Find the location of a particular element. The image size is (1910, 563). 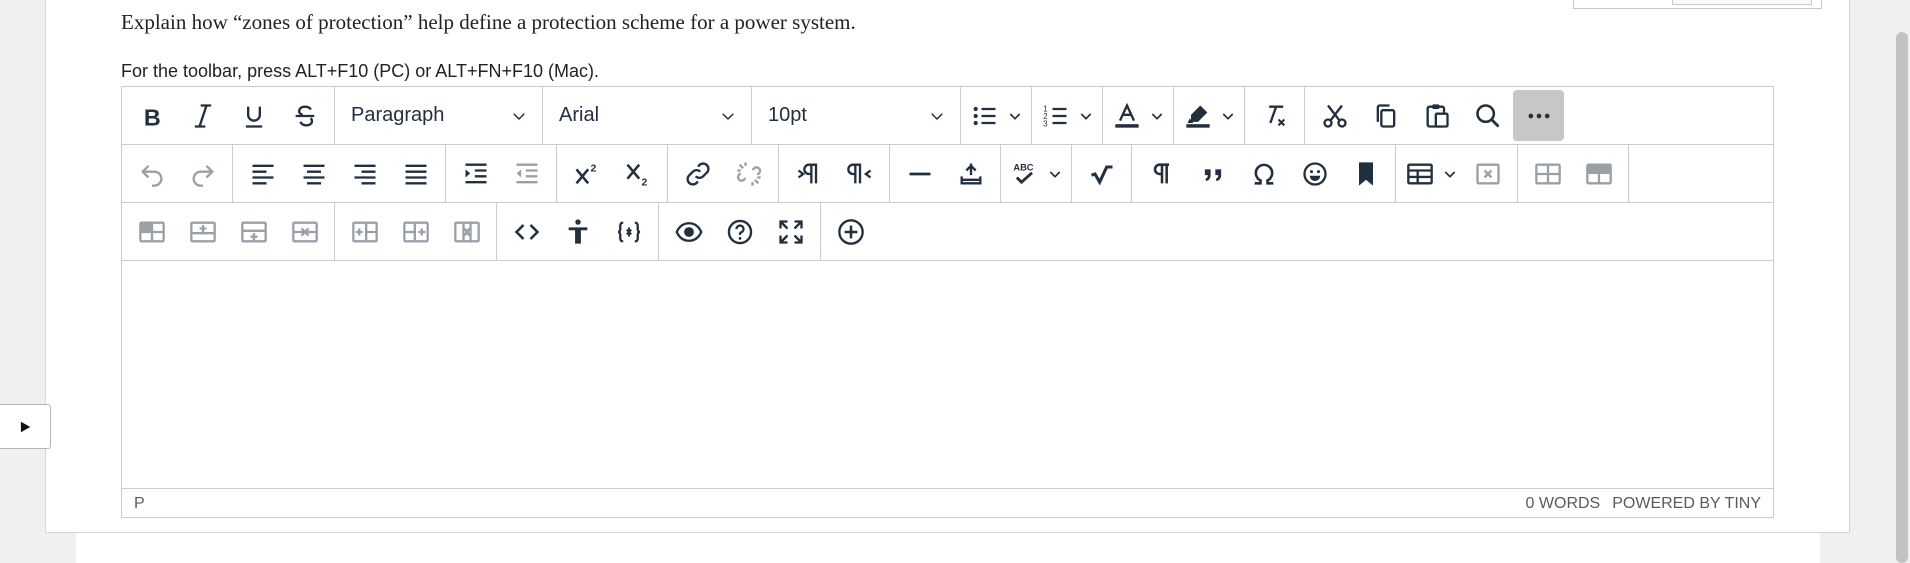

align-right-icon is located at coordinates (364, 174).